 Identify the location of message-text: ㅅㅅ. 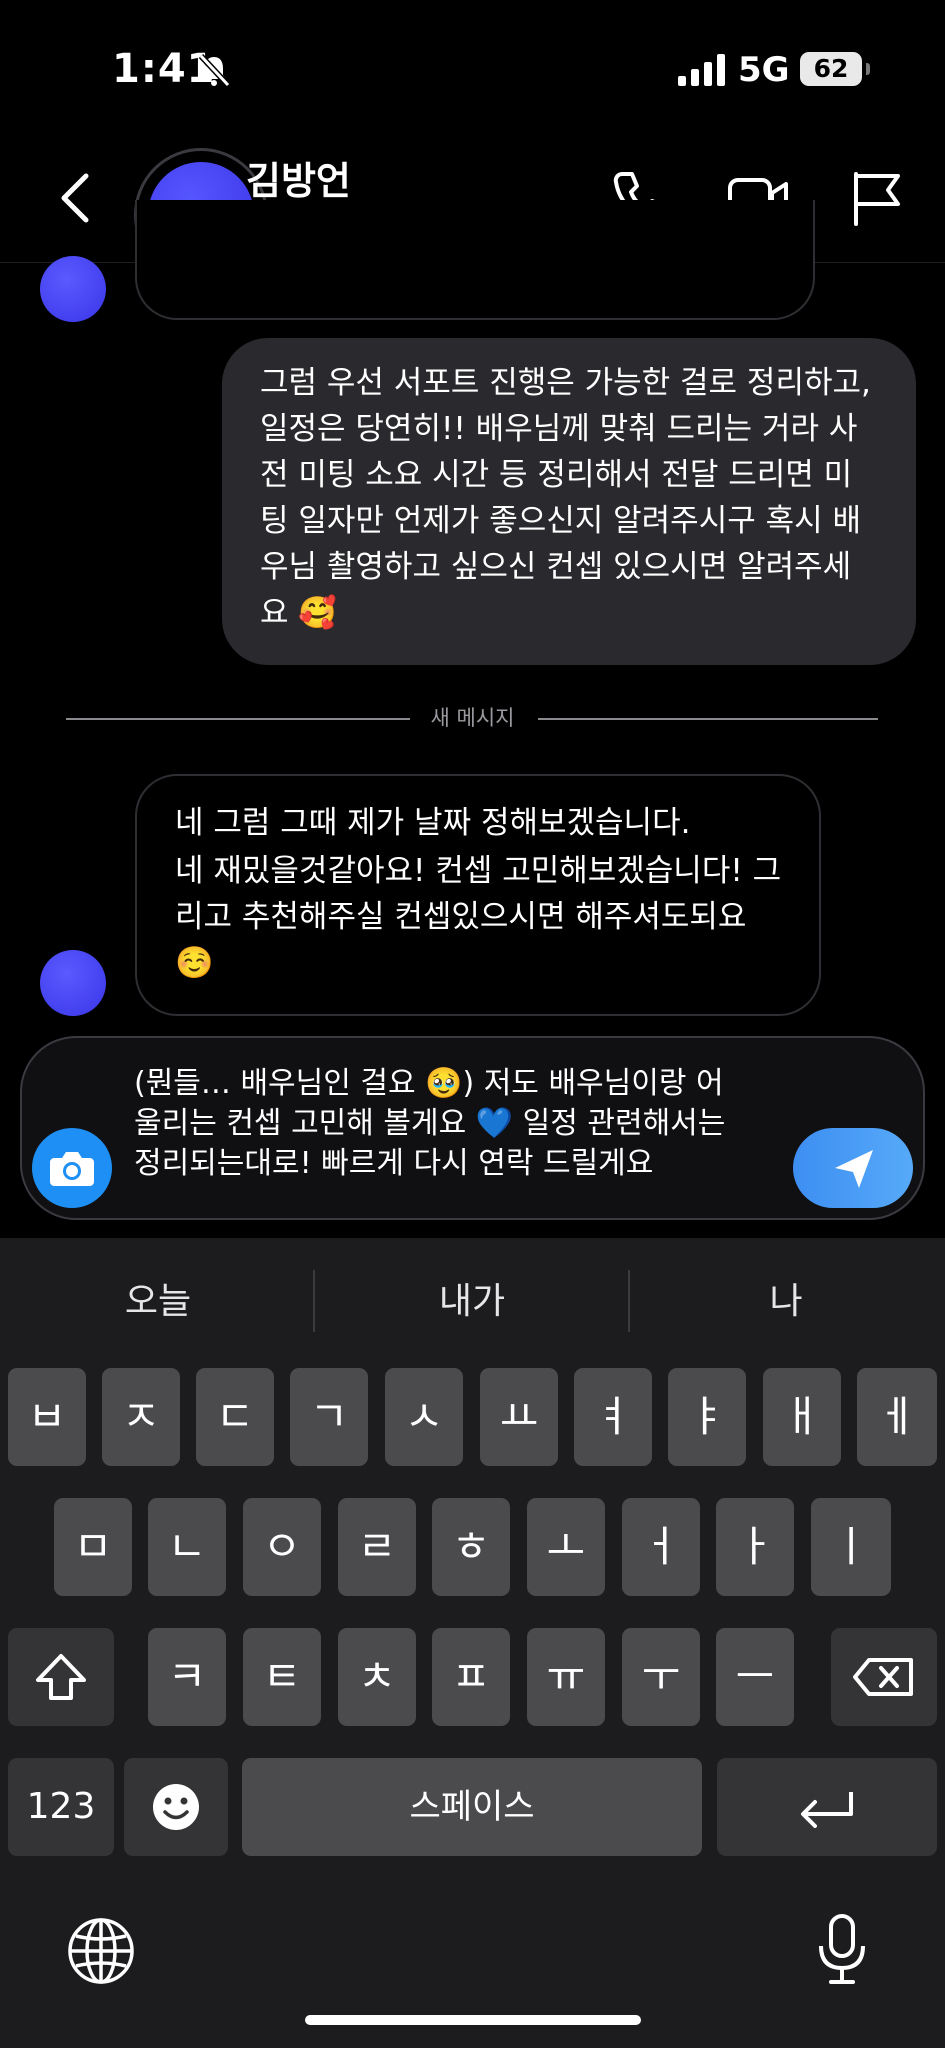
(201, 208).